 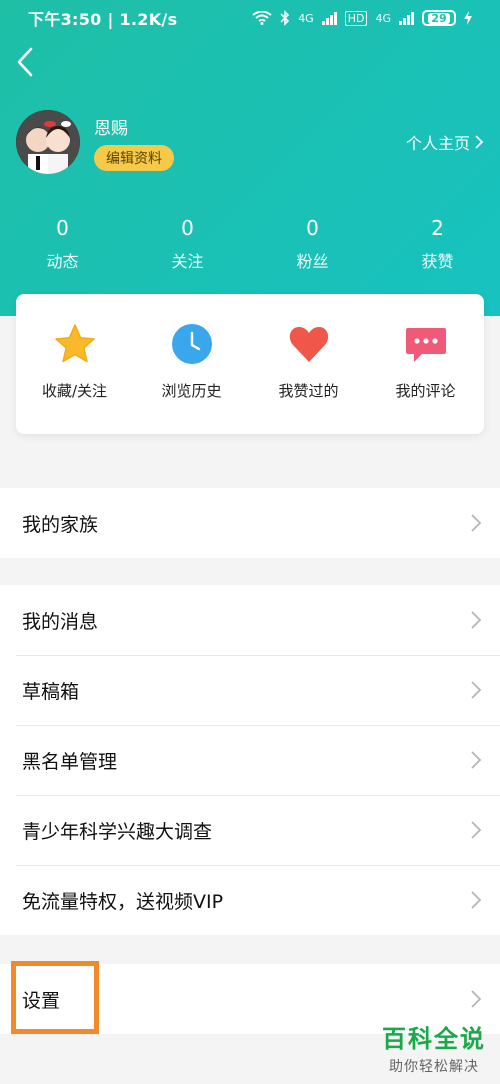 I want to click on status-bar: 下午3:50 | 1.2K/s 4G HD 4G 29, so click(x=250, y=18).